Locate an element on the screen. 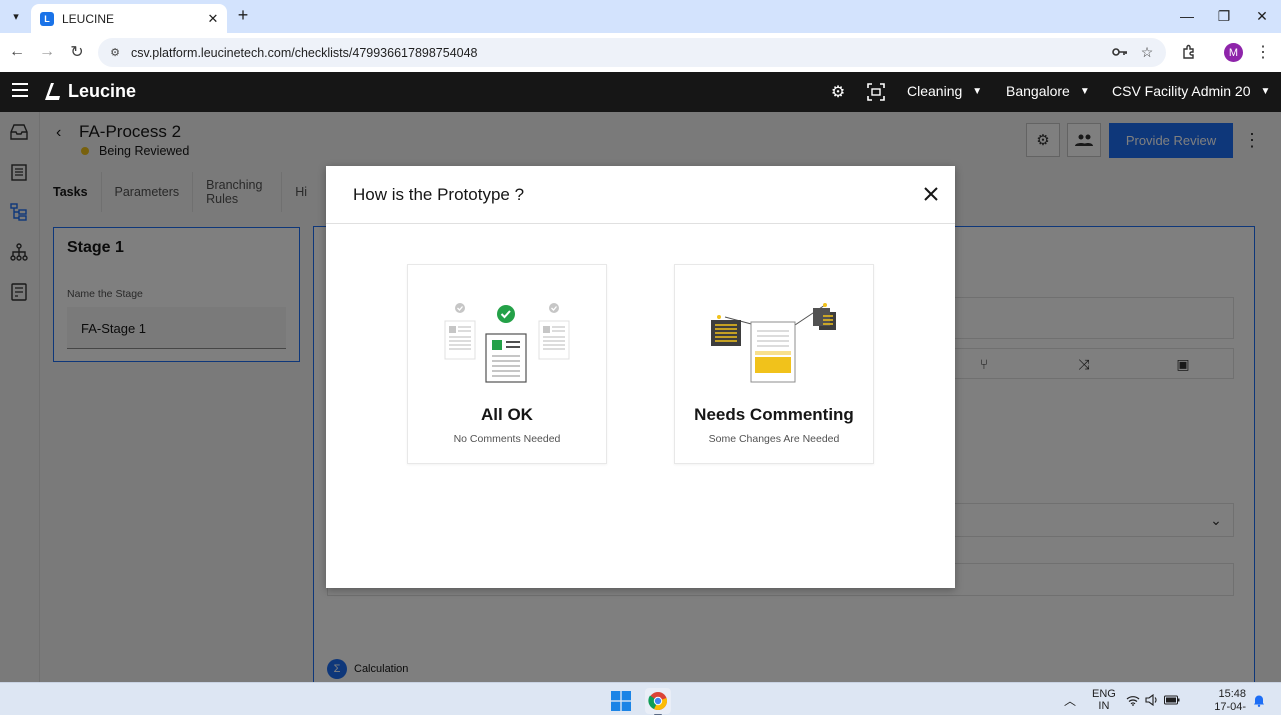  profile-avatar: M is located at coordinates (1233, 52).